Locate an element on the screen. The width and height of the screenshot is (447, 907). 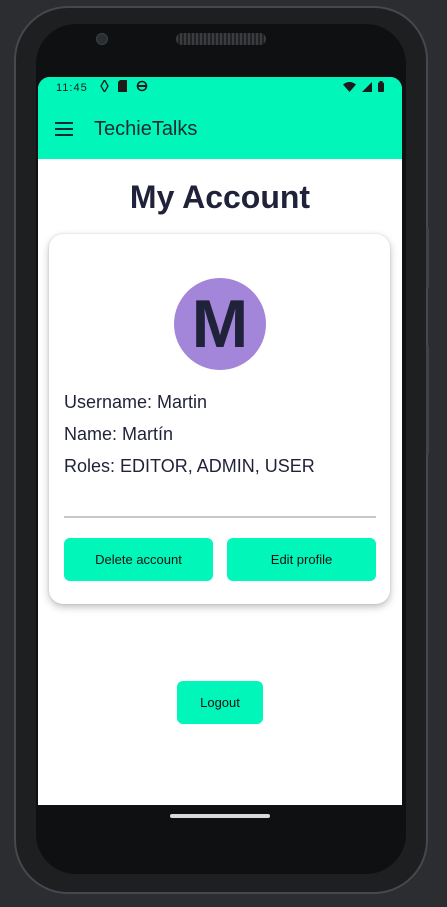
navigation-icon is located at coordinates (104, 86).